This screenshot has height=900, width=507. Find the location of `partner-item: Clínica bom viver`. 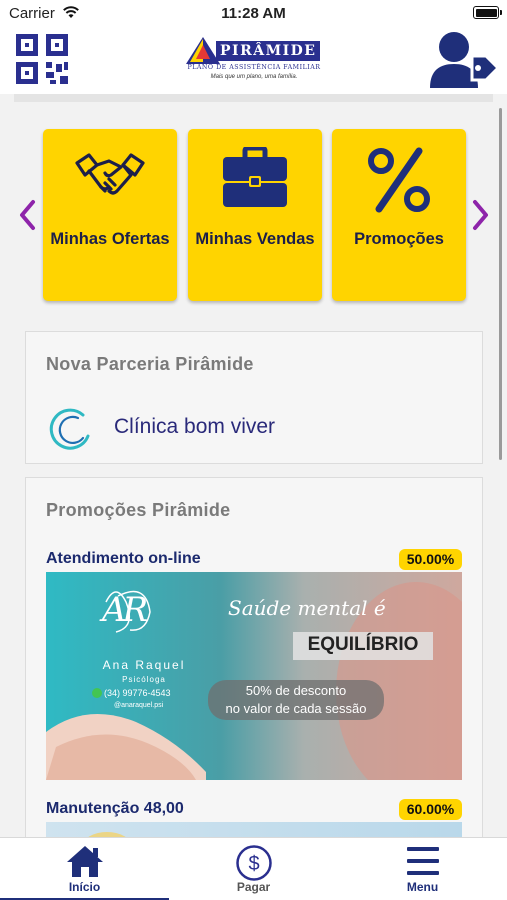

partner-item: Clínica bom viver is located at coordinates (256, 428).